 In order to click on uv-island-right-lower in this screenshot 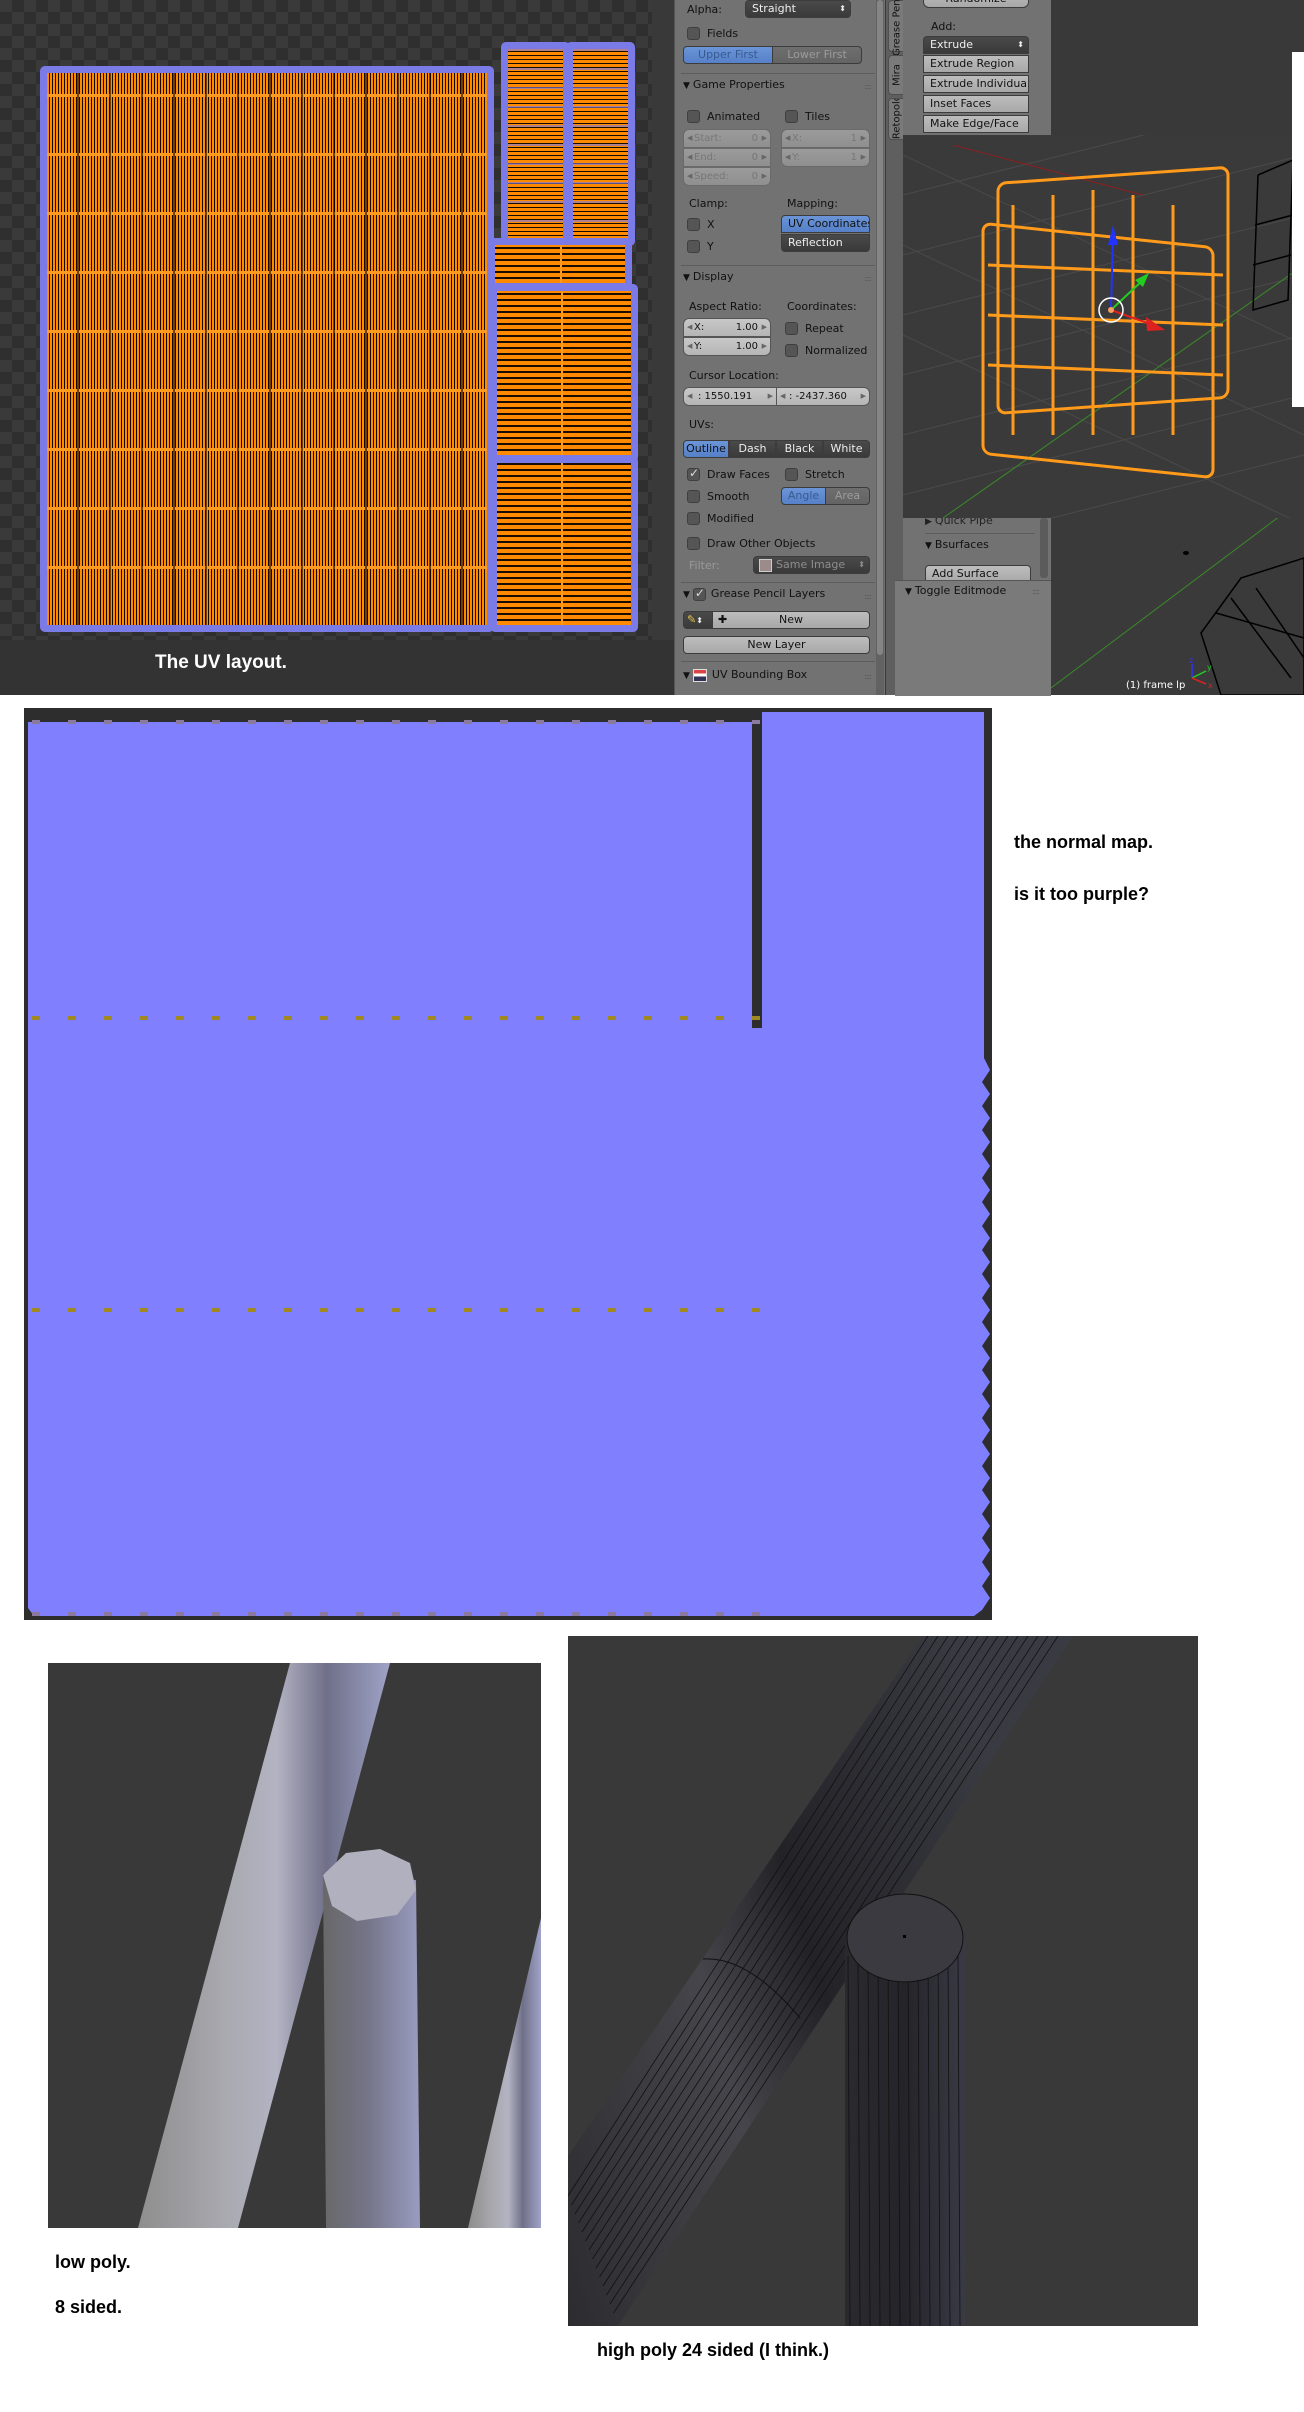, I will do `click(564, 544)`.